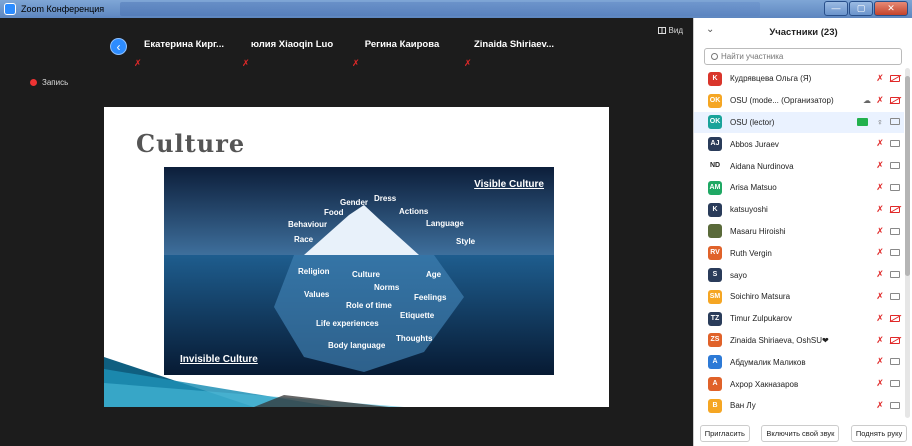 This screenshot has height=446, width=912. I want to click on view-button: Вид, so click(670, 30).